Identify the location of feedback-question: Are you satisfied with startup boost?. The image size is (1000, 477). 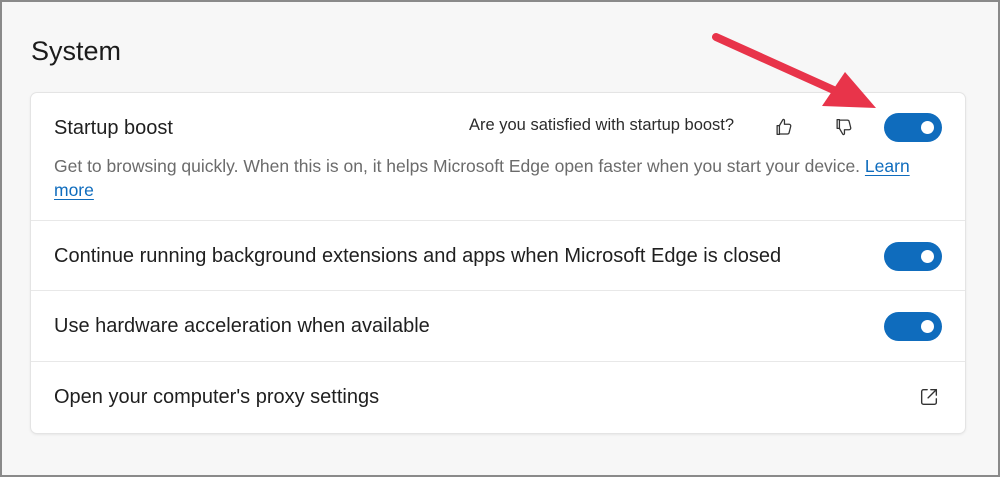
(602, 125).